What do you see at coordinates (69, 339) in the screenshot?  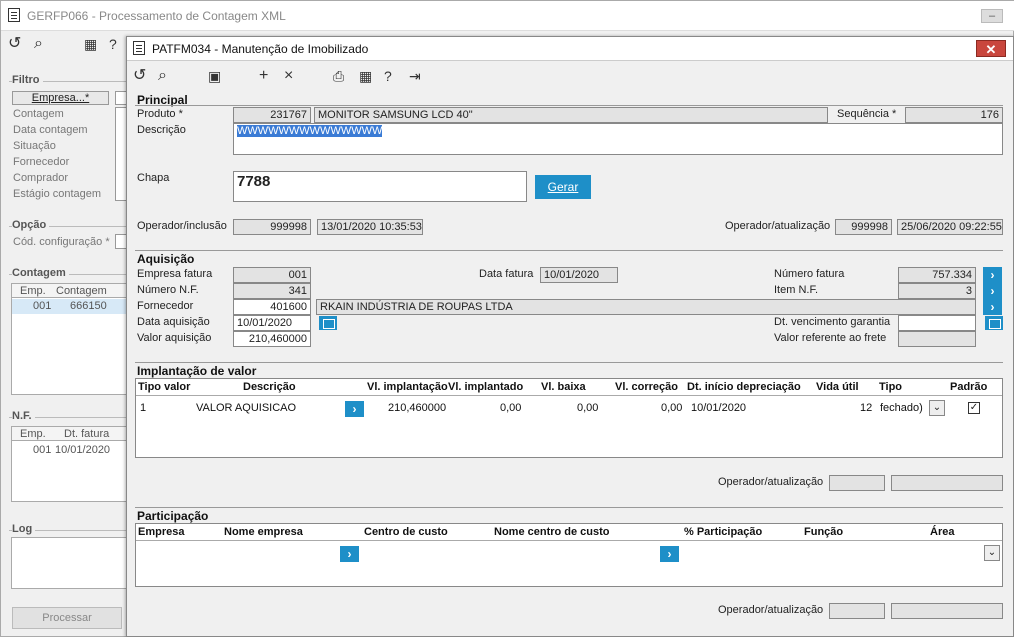 I see `contagem-grid: Emp. Contagem 001 666150` at bounding box center [69, 339].